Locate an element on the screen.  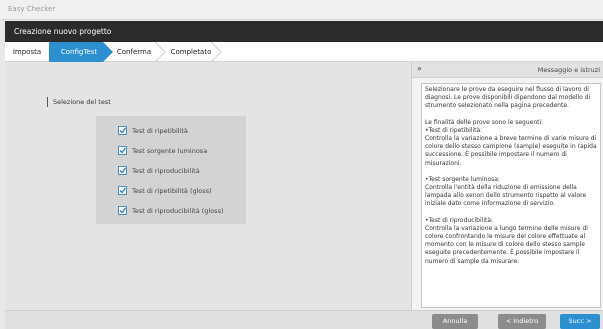
instructions-panel-title: Messaggio e istruzi is located at coordinates (568, 70).